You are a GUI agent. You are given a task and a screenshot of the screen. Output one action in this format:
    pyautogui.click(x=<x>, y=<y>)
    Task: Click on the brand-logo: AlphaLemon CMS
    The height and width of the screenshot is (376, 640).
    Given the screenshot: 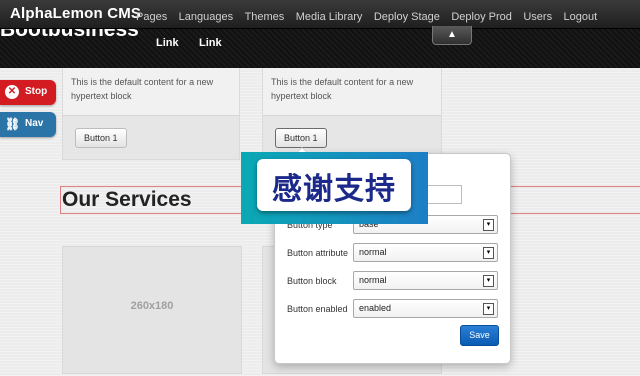 What is the action you would take?
    pyautogui.click(x=75, y=13)
    